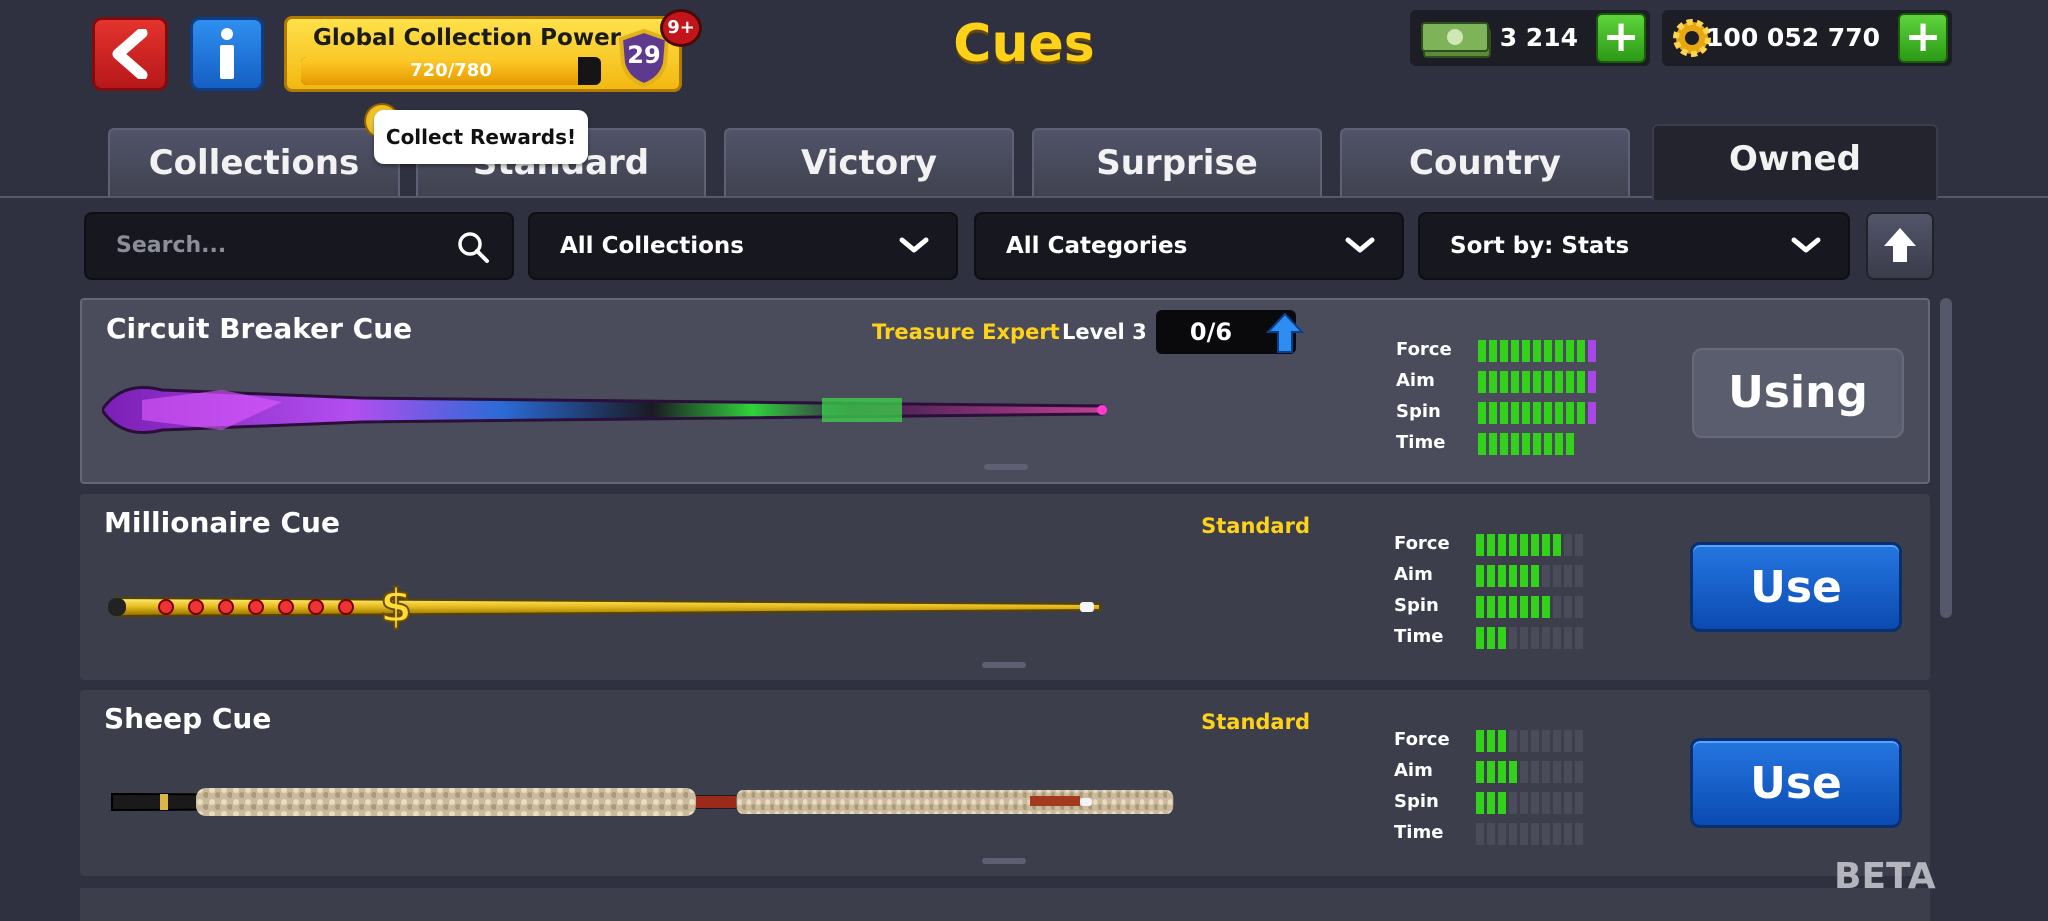 This screenshot has height=921, width=2048. What do you see at coordinates (604, 606) in the screenshot?
I see `millionaire-cue-image: $` at bounding box center [604, 606].